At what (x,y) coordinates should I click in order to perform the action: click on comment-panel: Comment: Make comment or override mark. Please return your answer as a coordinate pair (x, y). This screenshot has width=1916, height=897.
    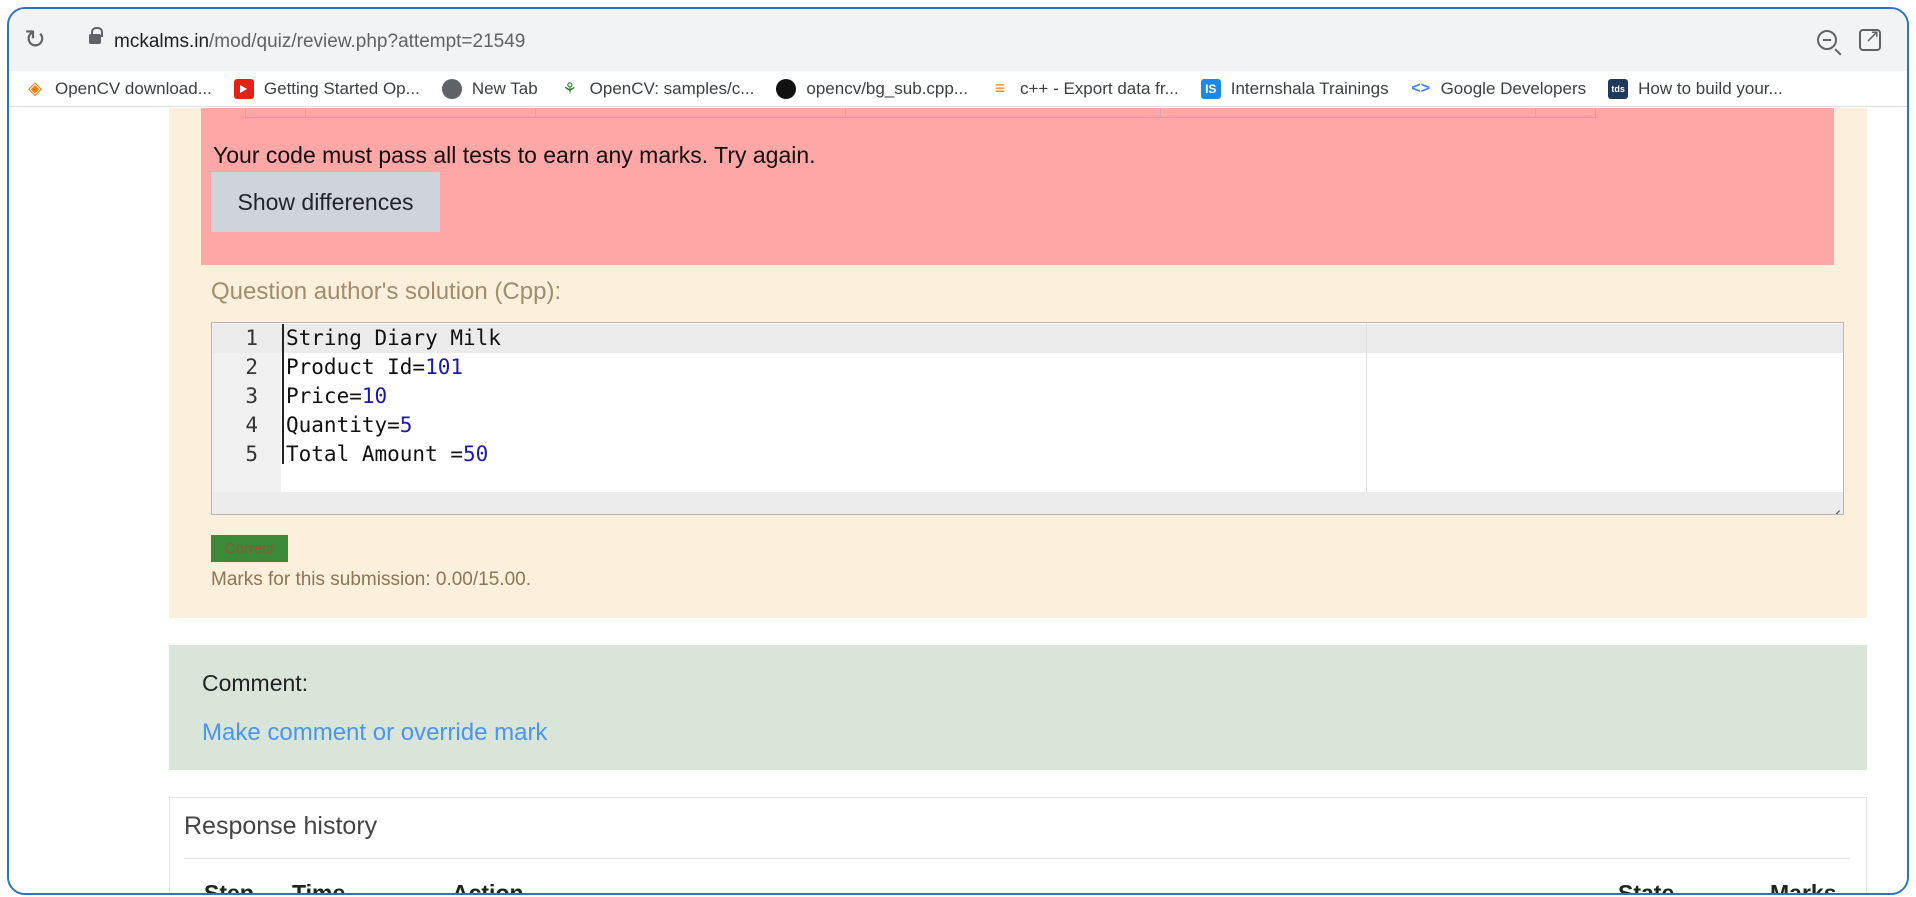
    Looking at the image, I should click on (1018, 707).